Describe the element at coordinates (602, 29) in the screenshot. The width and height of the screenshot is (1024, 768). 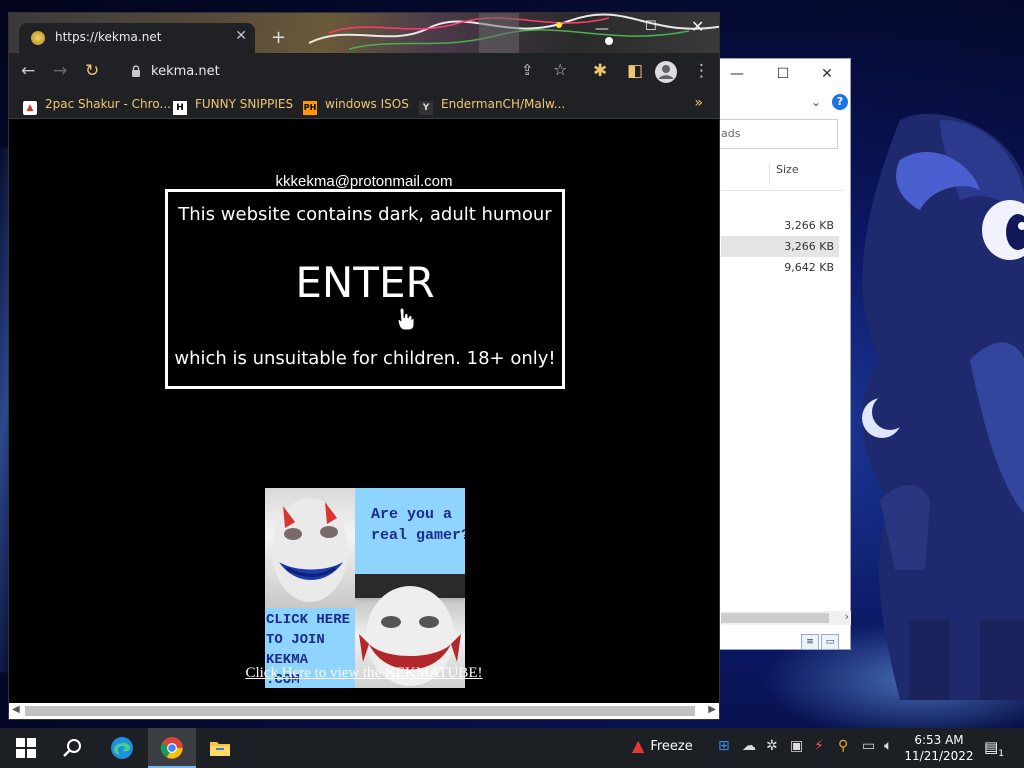
I see `minimize-icon: —` at that location.